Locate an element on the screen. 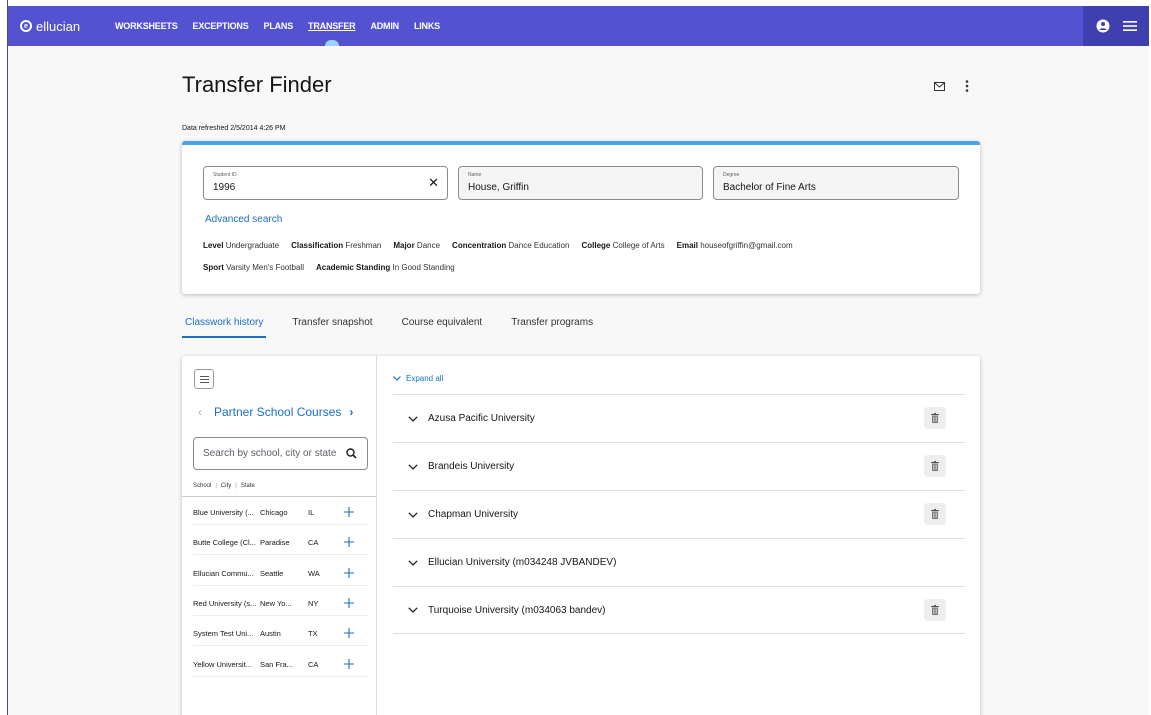  student-id-field: Student ID 1996 ✕ is located at coordinates (325, 183).